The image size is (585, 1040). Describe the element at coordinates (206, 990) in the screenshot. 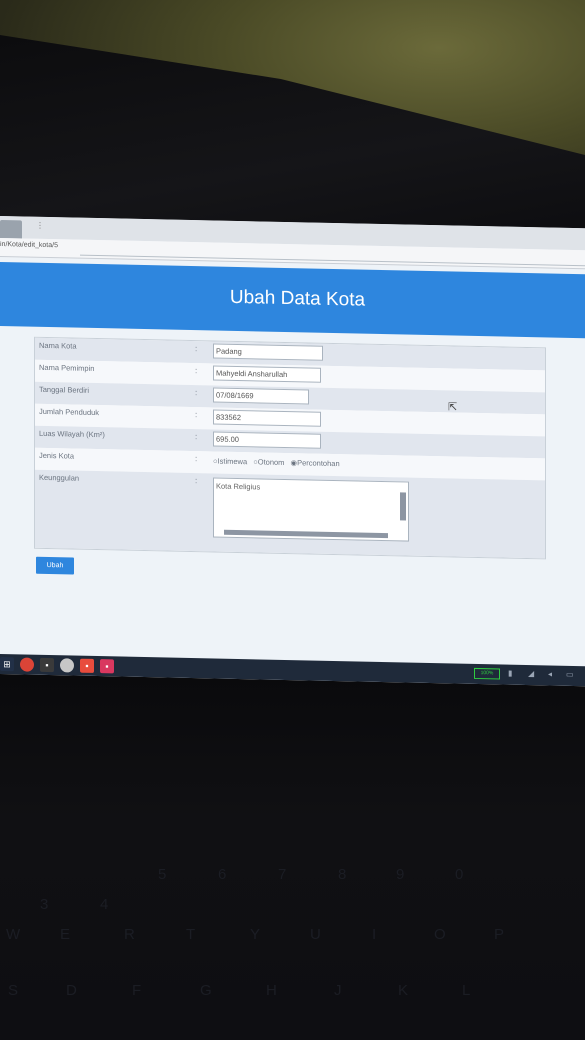

I see `key: G` at that location.